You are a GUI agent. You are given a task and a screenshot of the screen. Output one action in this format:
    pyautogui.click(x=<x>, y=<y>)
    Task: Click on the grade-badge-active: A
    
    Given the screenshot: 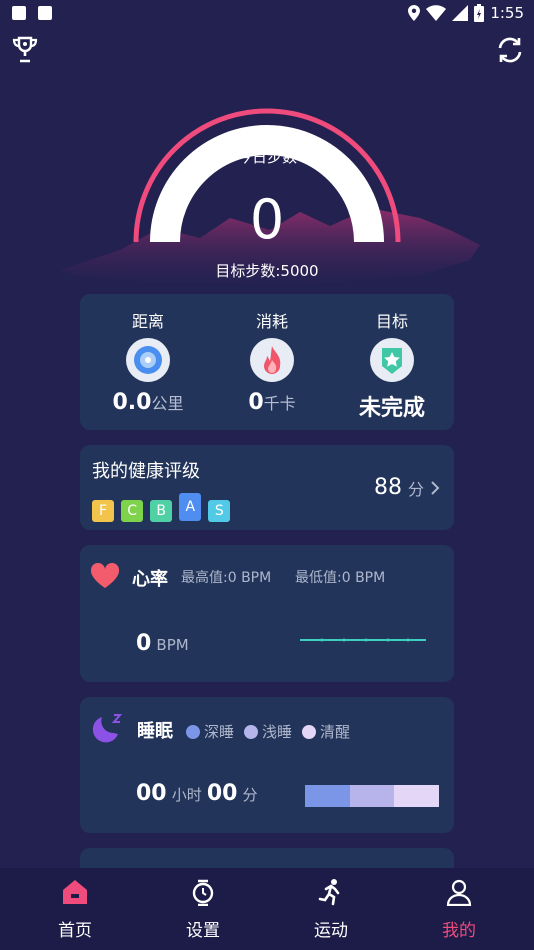 What is the action you would take?
    pyautogui.click(x=190, y=507)
    